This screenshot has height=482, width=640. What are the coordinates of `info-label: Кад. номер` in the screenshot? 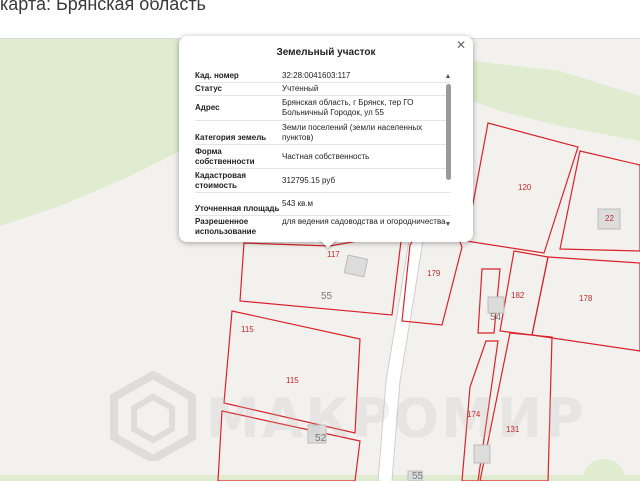 It's located at (217, 75).